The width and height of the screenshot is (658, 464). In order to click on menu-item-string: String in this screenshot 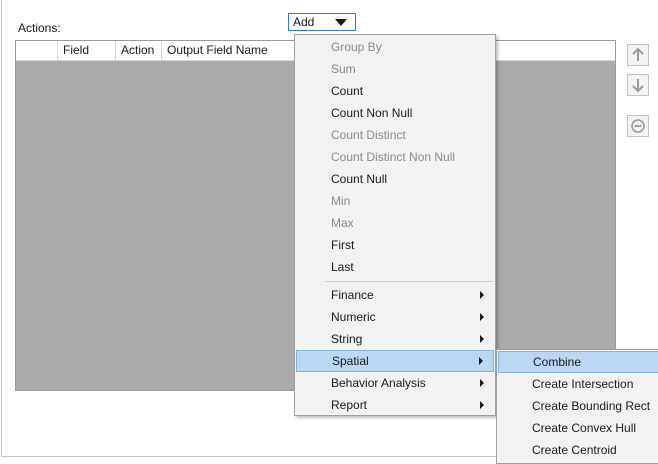, I will do `click(395, 339)`.